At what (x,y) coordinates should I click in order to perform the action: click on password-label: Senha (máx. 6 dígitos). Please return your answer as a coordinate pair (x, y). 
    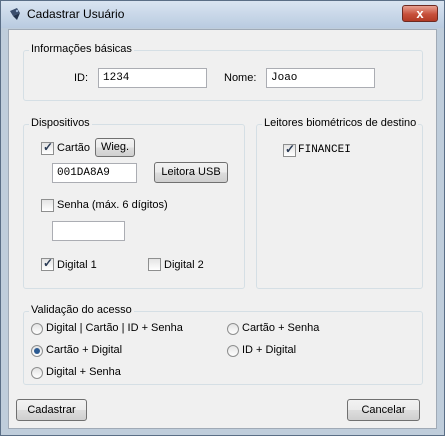
    Looking at the image, I should click on (112, 205).